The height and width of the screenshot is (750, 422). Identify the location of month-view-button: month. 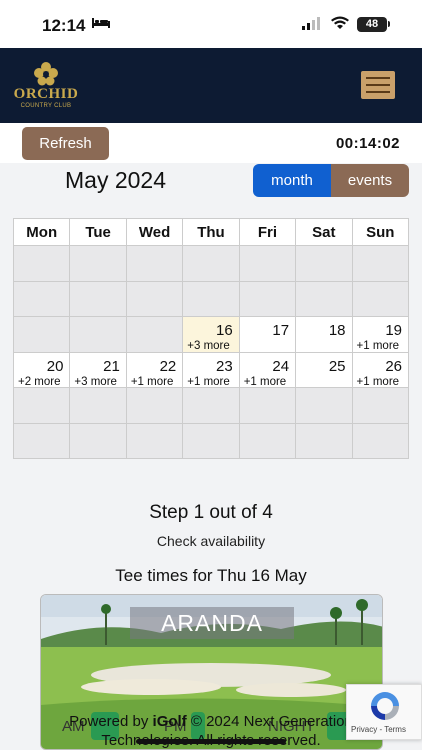
(292, 180).